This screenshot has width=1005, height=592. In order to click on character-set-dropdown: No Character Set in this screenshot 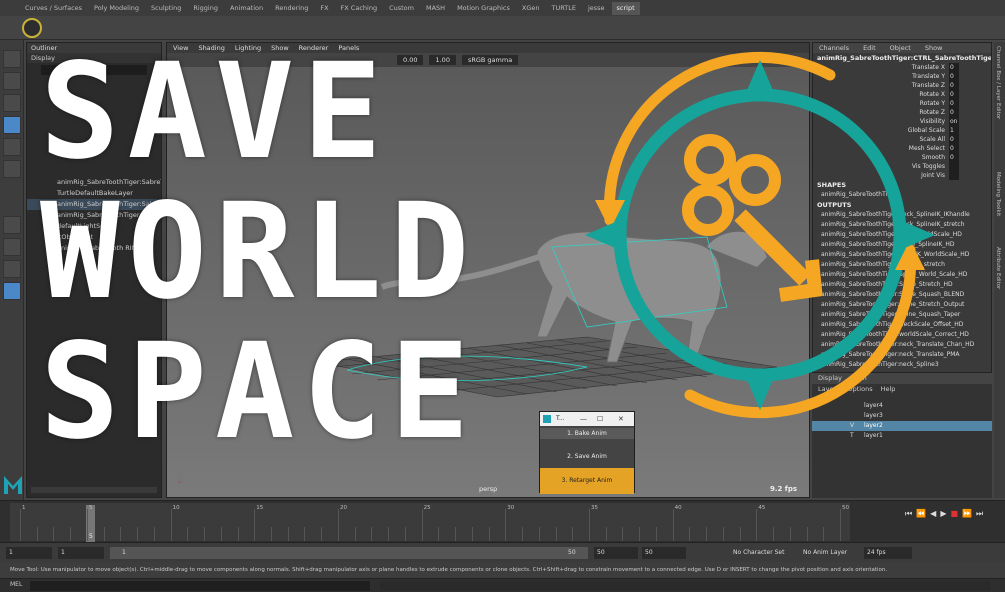, I will do `click(763, 553)`.